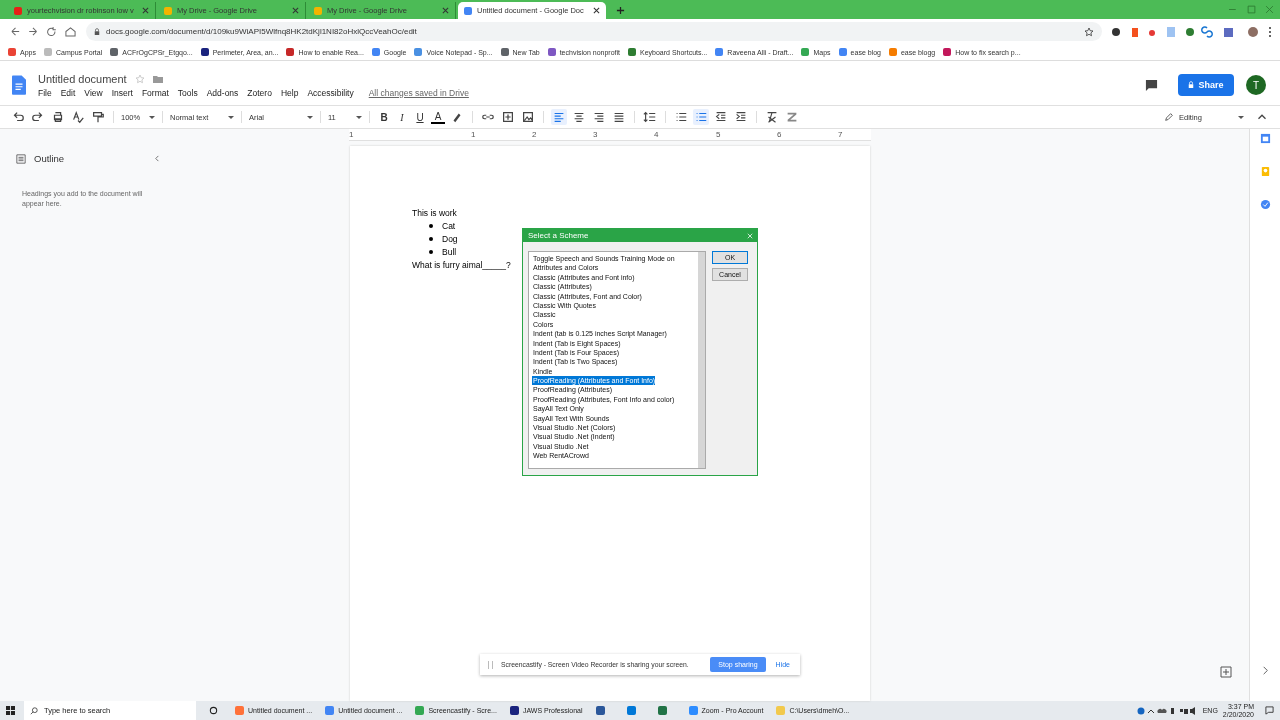 This screenshot has height=720, width=1280. I want to click on menu-item: Format, so click(155, 92).